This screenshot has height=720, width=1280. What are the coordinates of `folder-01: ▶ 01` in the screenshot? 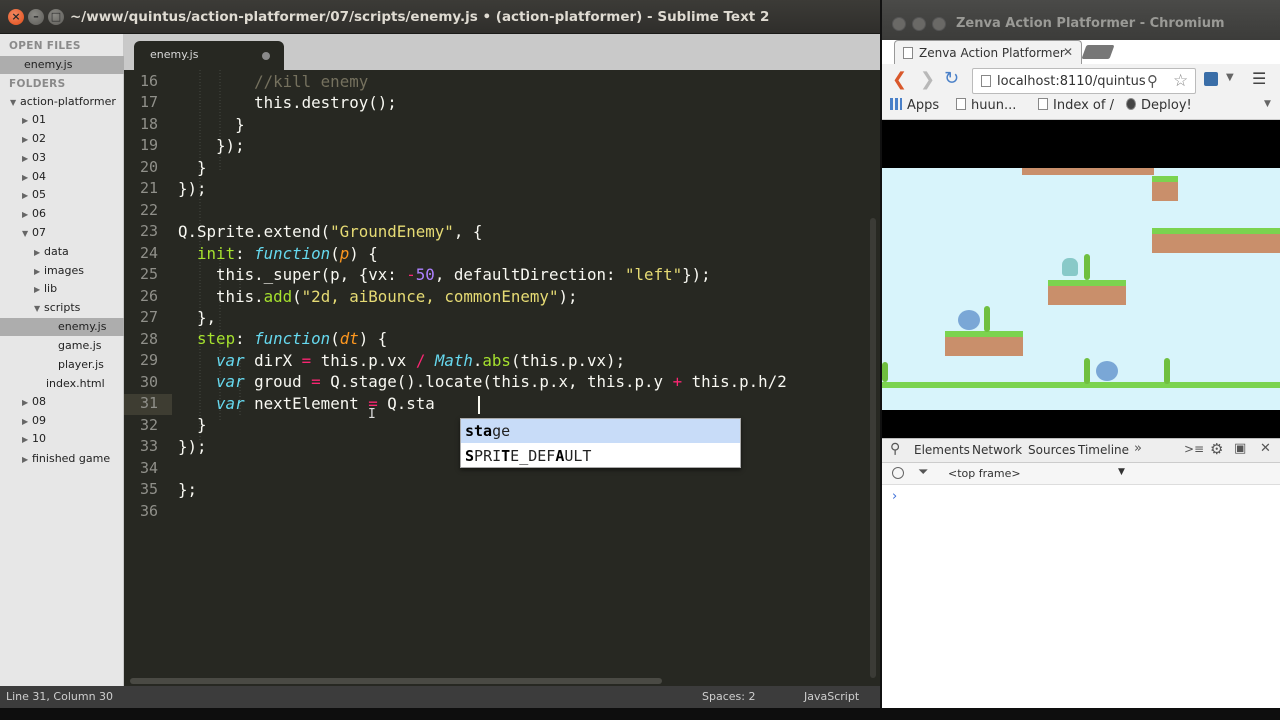 It's located at (34, 120).